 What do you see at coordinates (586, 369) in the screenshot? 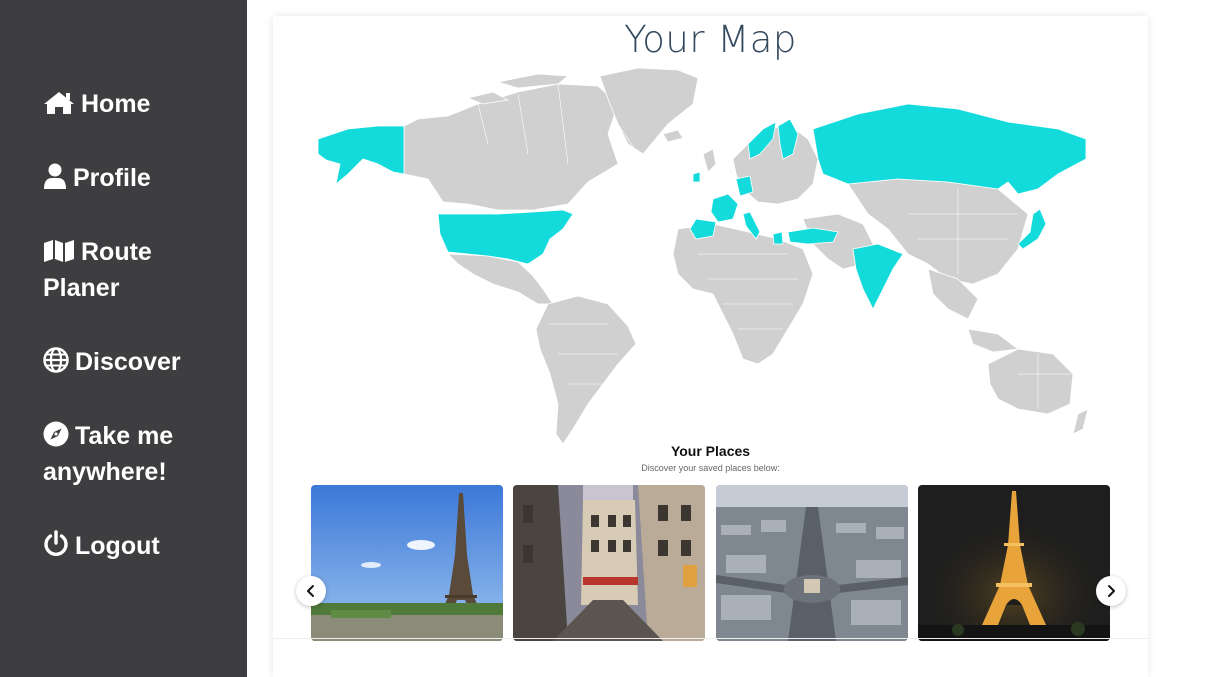
I see `map-continent-south-america` at bounding box center [586, 369].